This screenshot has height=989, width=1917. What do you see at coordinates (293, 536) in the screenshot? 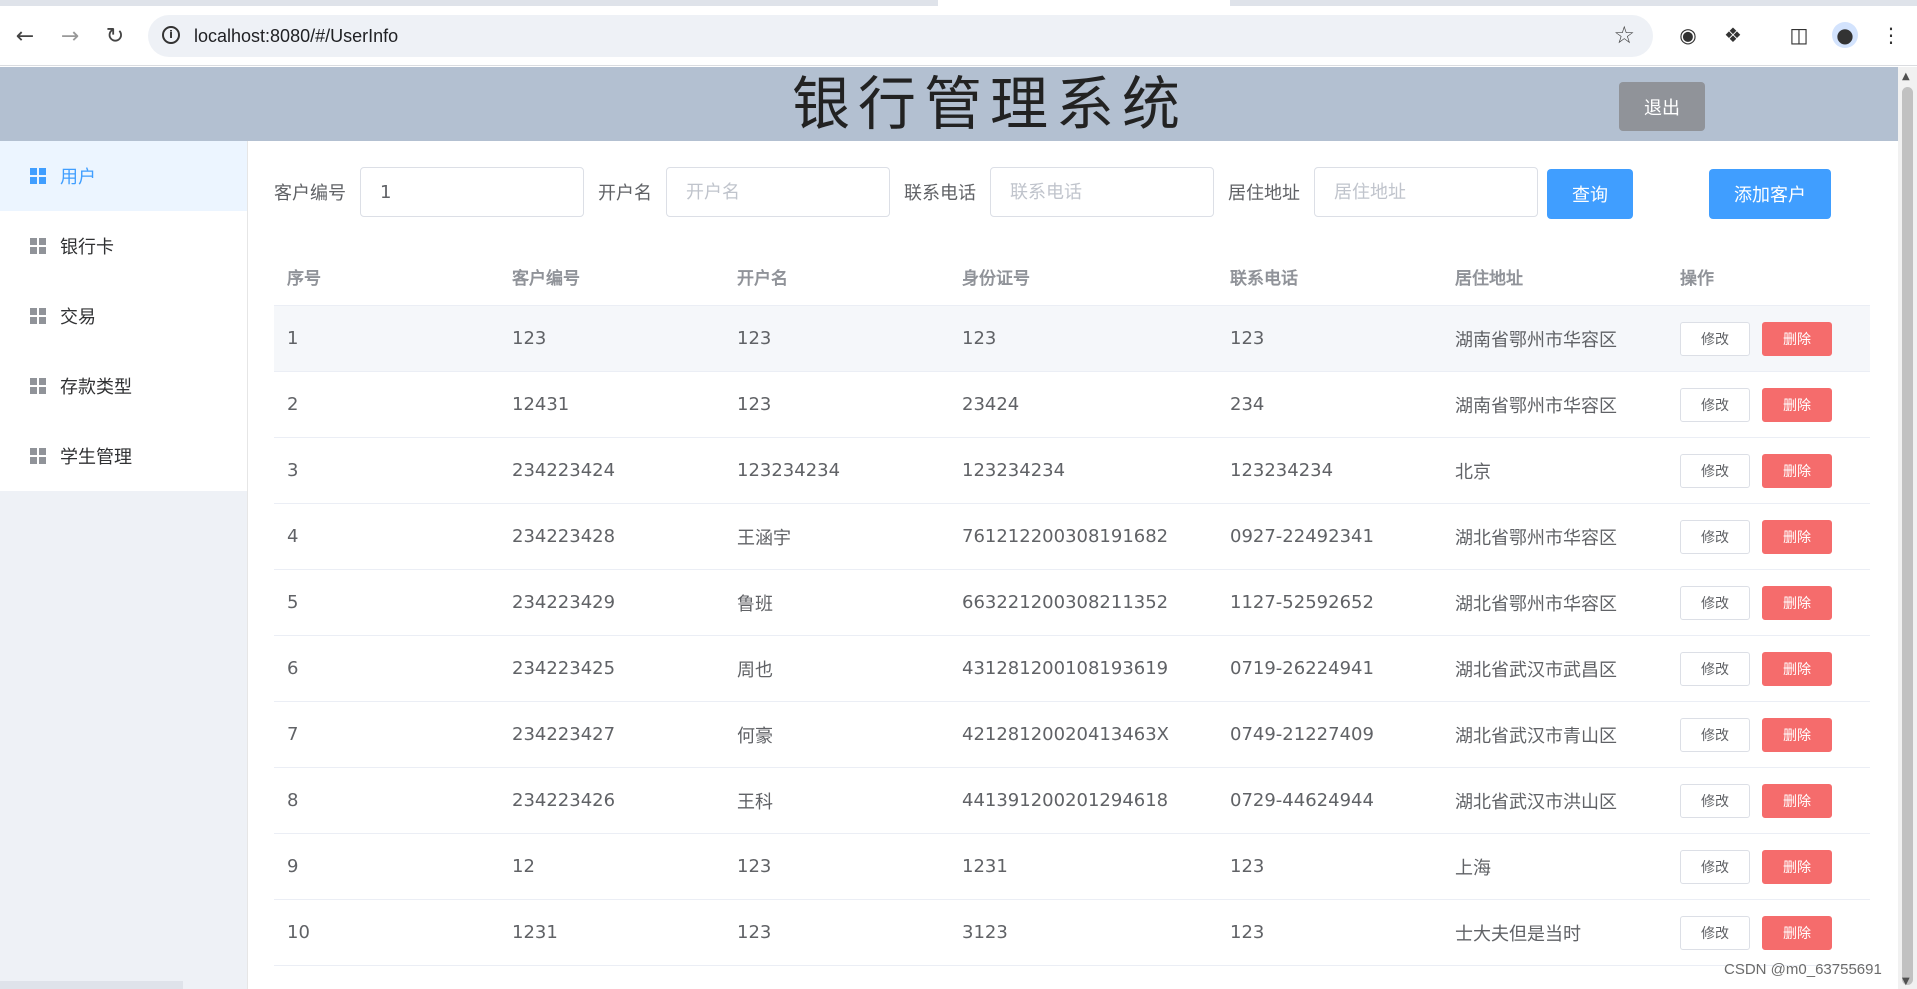
I see `table-cell: 4` at bounding box center [293, 536].